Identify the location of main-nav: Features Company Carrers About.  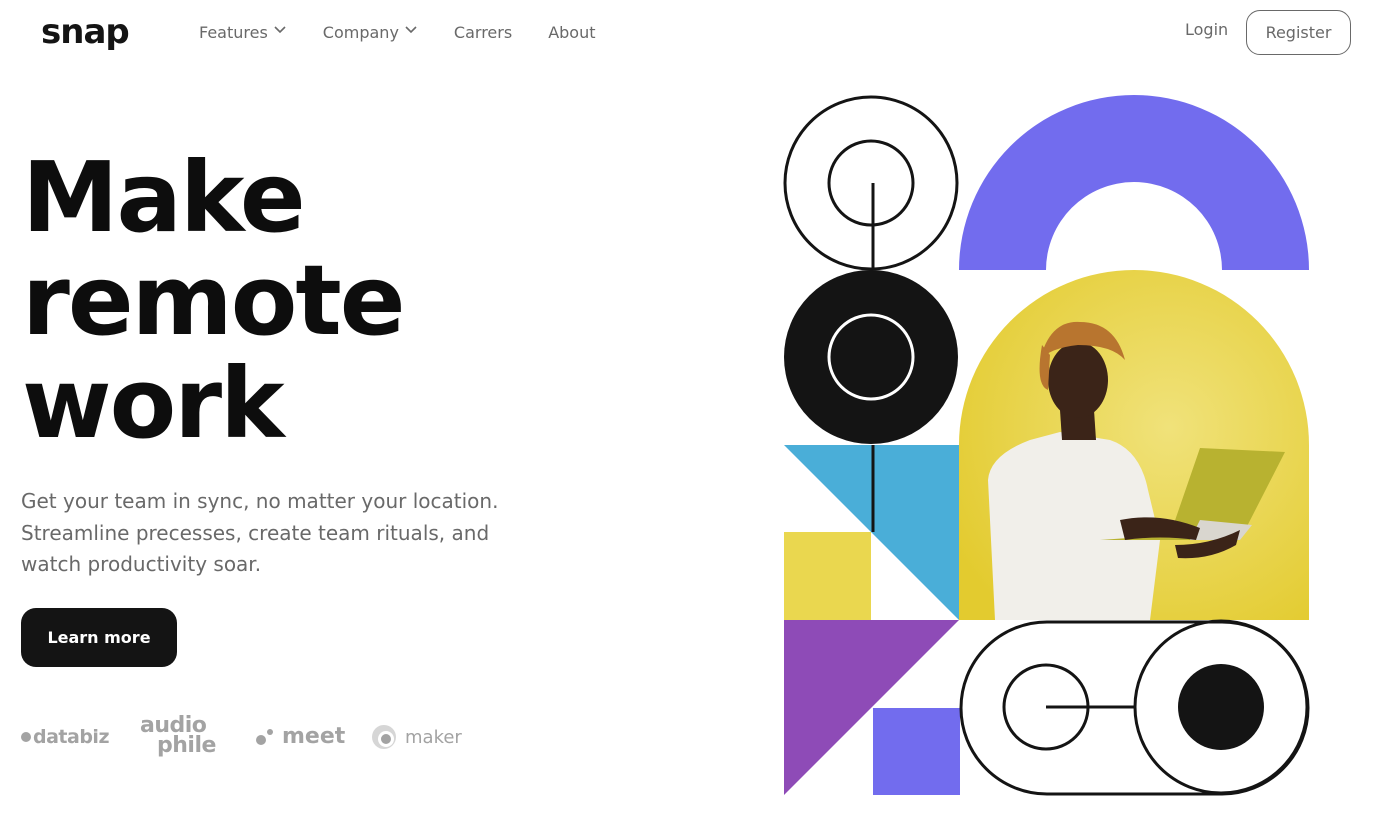
(415, 32).